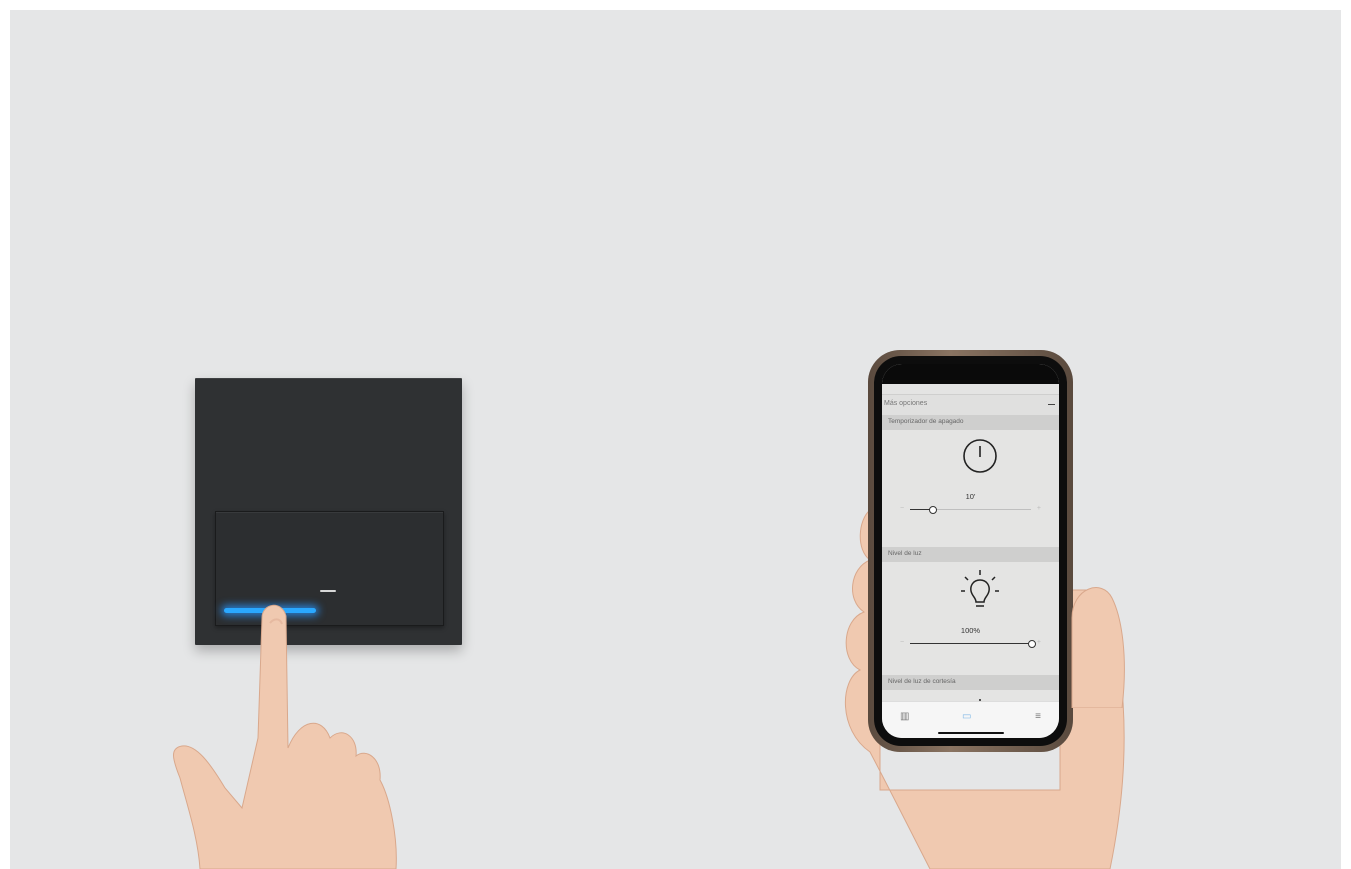  What do you see at coordinates (328, 591) in the screenshot?
I see `switch-status-mark` at bounding box center [328, 591].